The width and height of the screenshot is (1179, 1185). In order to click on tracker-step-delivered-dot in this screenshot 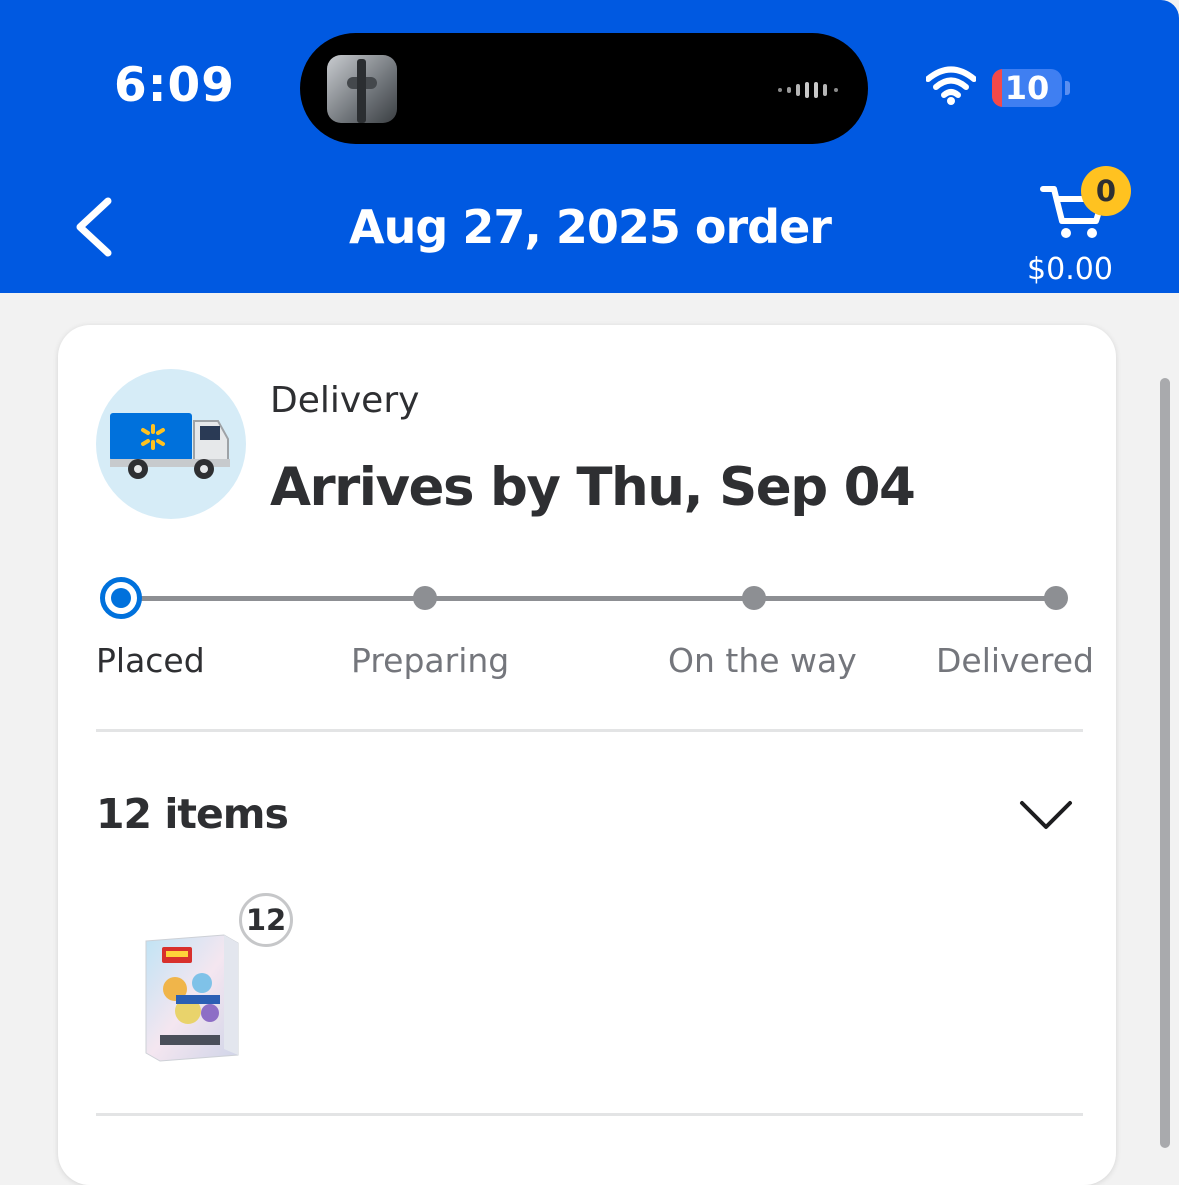, I will do `click(1056, 598)`.